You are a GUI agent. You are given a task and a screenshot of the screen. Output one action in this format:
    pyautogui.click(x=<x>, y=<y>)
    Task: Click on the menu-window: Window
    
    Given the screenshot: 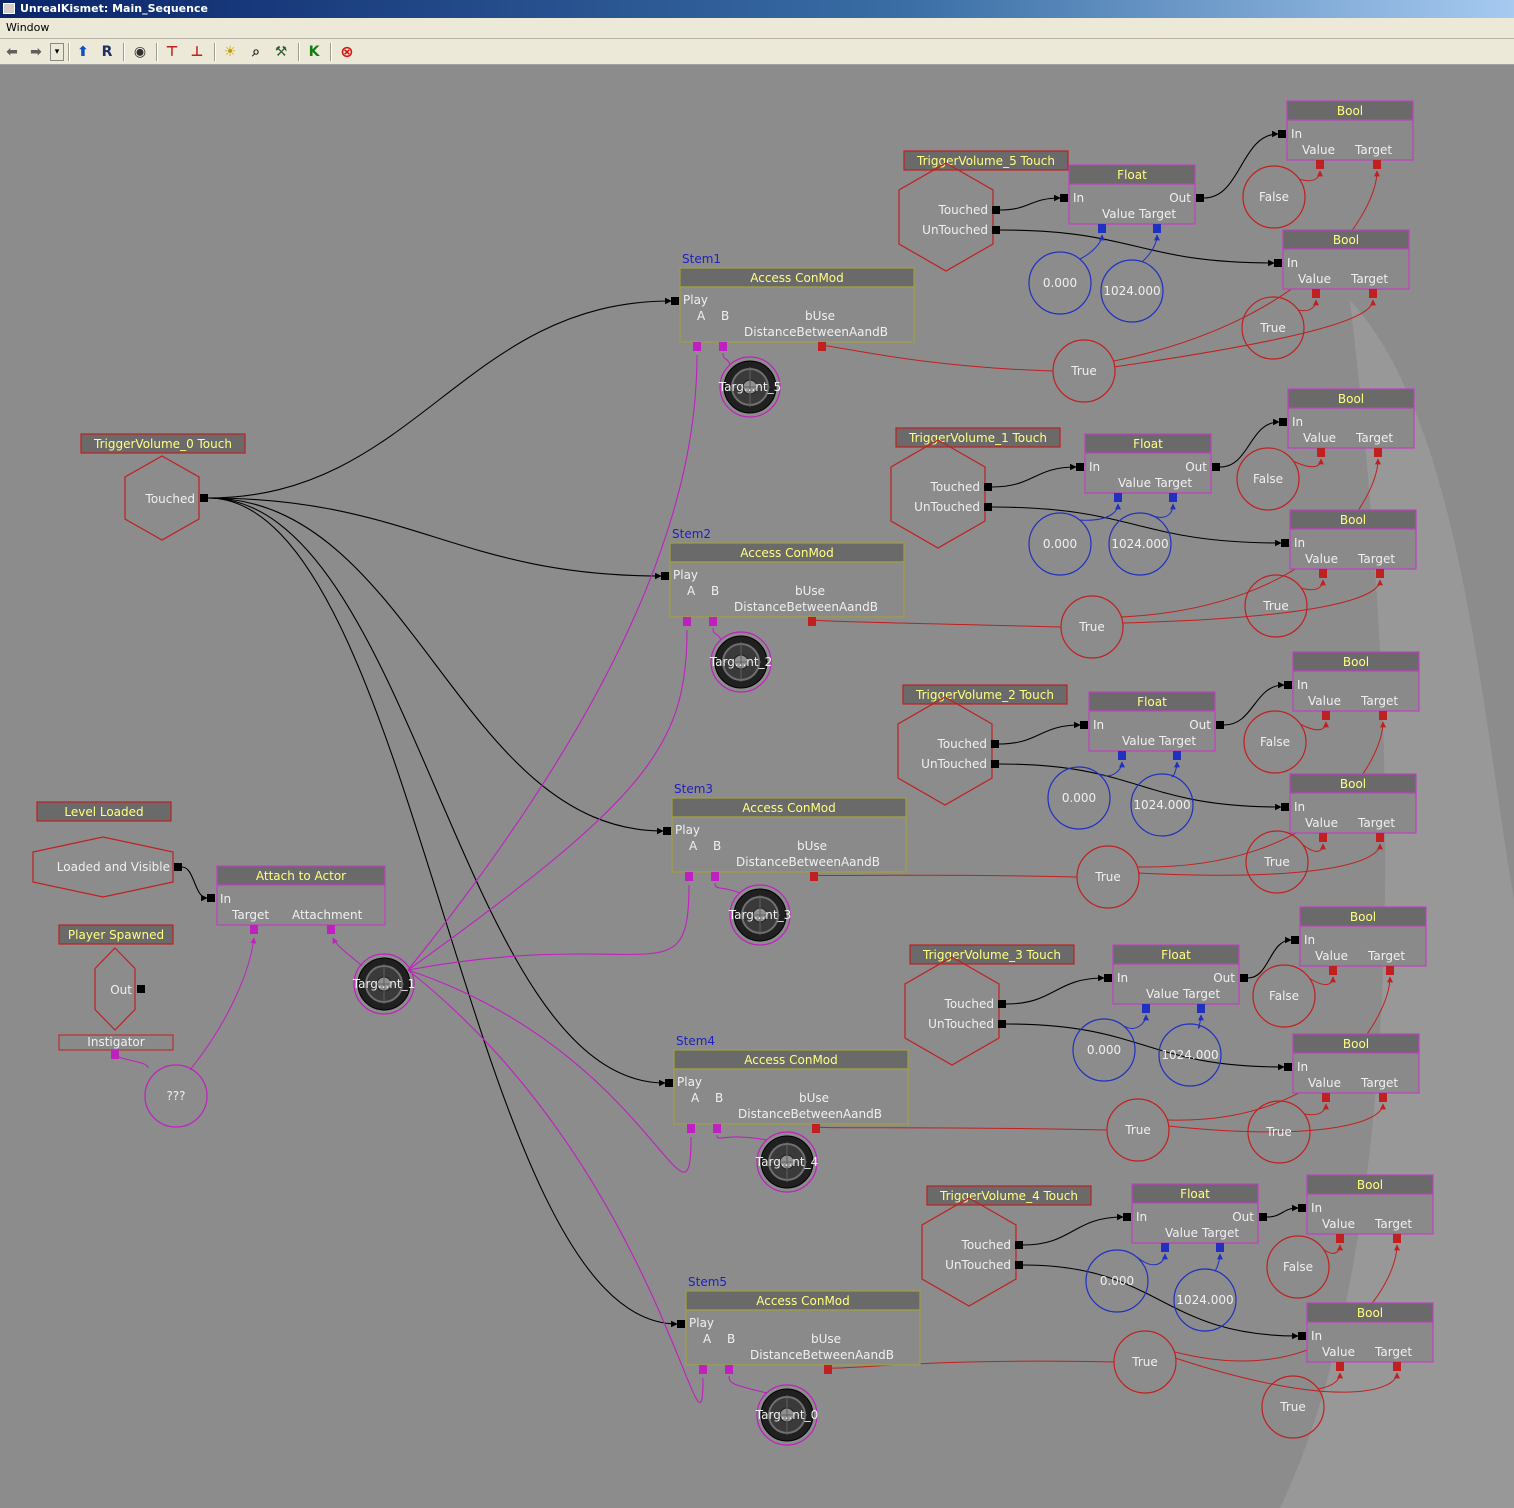 What is the action you would take?
    pyautogui.click(x=27, y=27)
    